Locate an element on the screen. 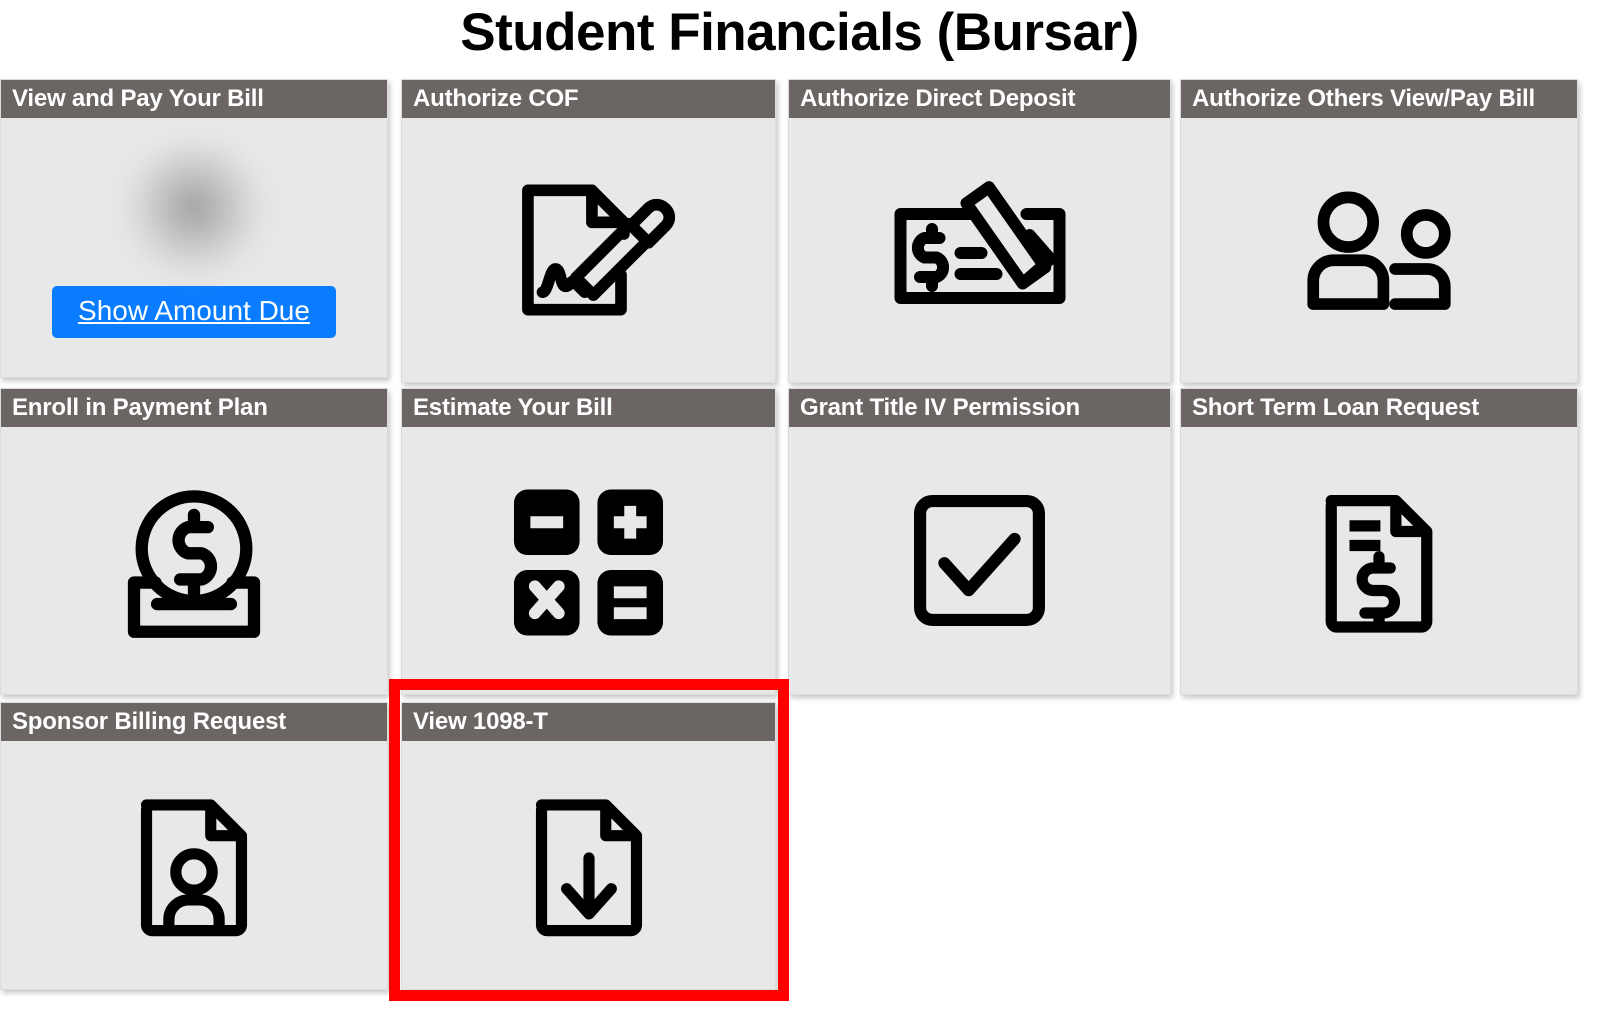 The height and width of the screenshot is (1028, 1599). tile-header-authorize-cof: Authorize COF is located at coordinates (588, 99).